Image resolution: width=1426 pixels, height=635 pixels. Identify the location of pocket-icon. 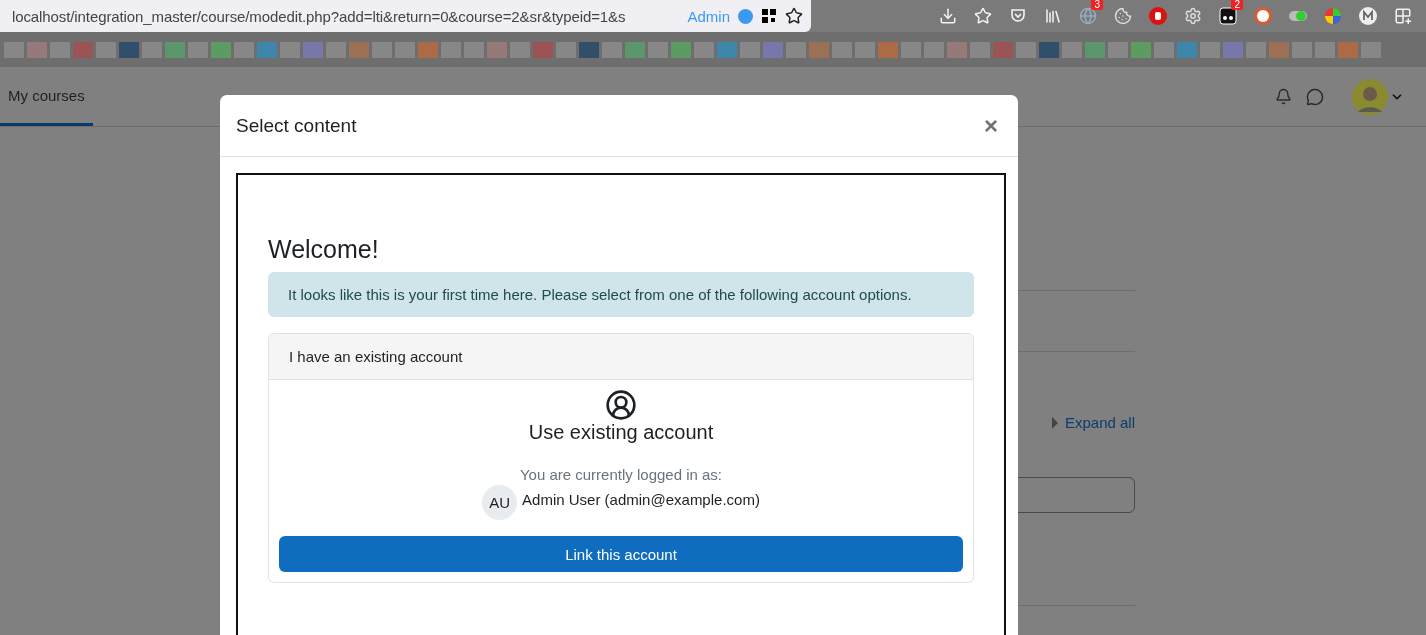
(1018, 16).